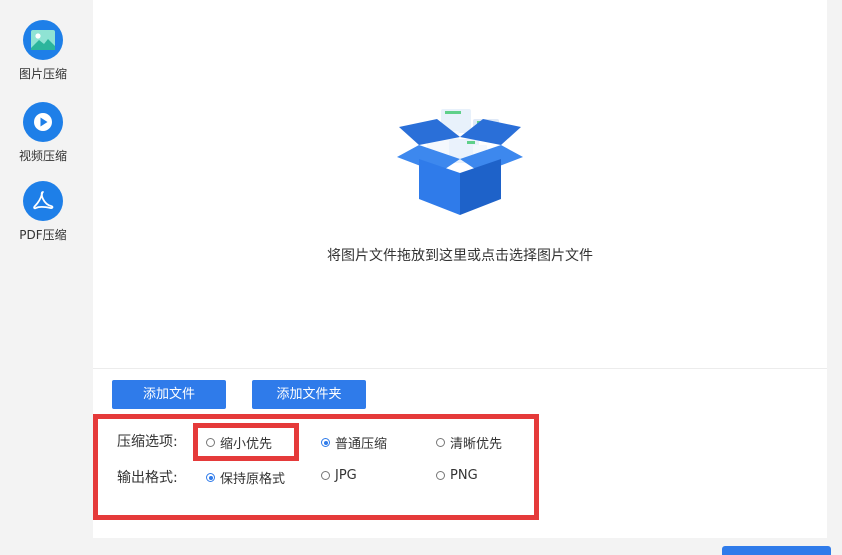 The image size is (842, 555). Describe the element at coordinates (460, 546) in the screenshot. I see `bottom-bar` at that location.